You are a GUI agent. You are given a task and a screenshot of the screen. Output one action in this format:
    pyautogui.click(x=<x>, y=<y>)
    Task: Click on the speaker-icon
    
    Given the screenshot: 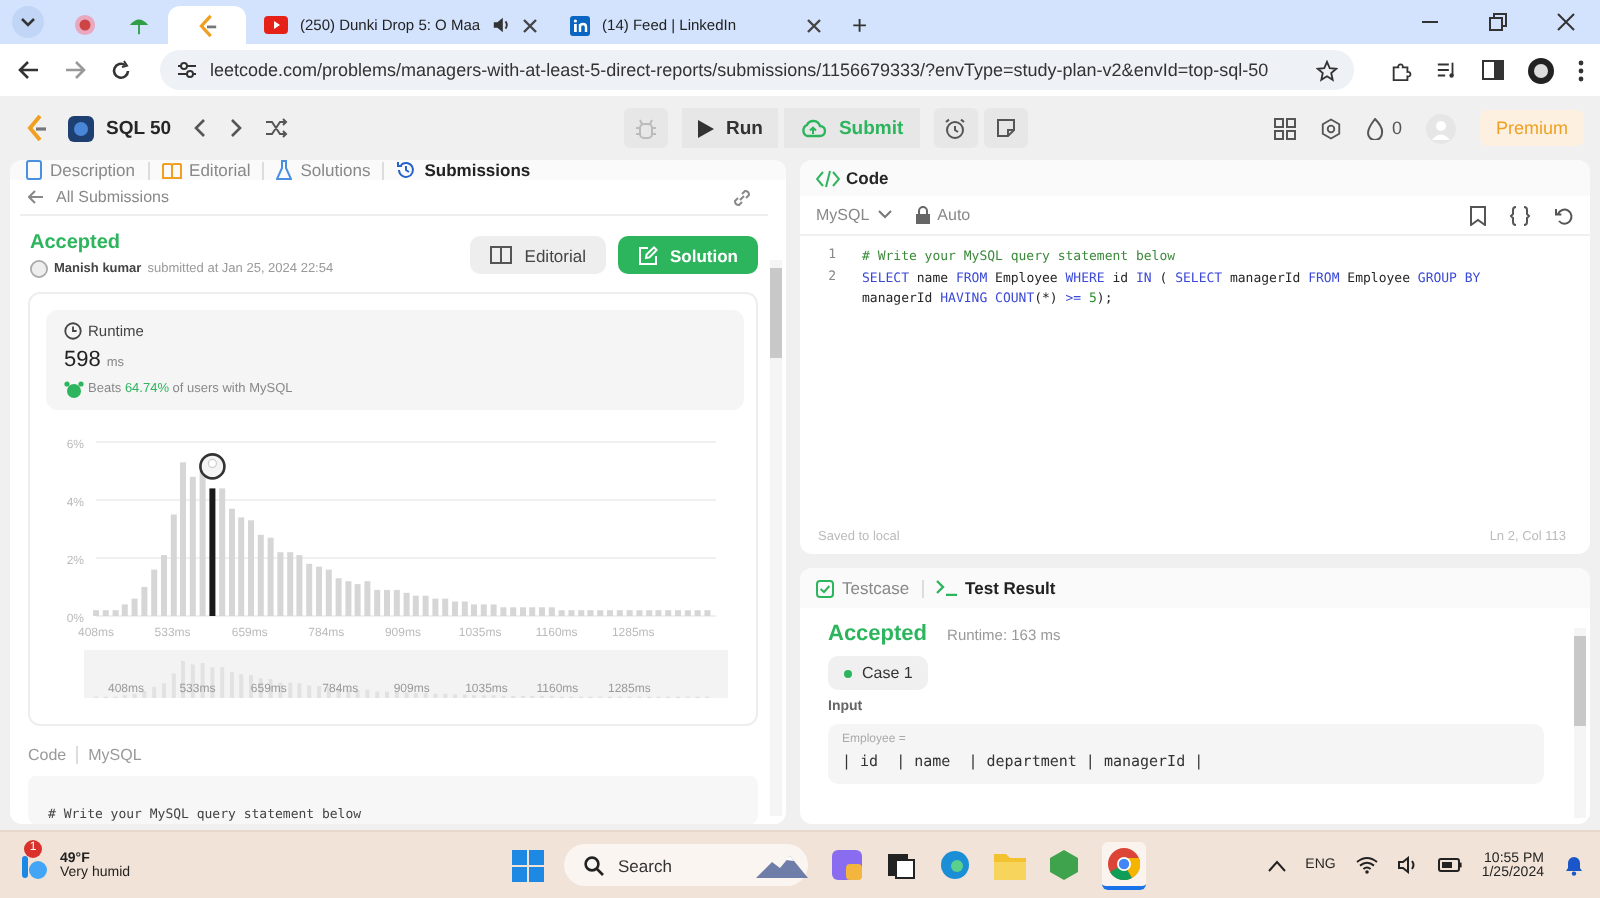 What is the action you would take?
    pyautogui.click(x=1407, y=865)
    